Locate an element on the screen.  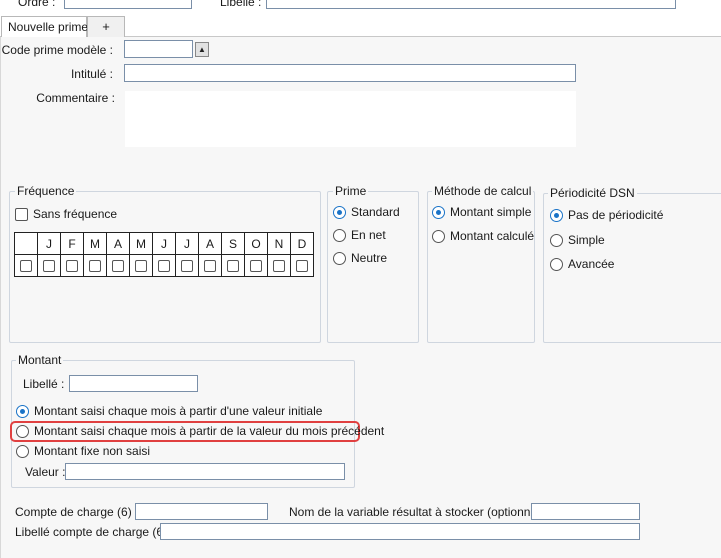
valeur-label: Valeur : is located at coordinates (45, 472).